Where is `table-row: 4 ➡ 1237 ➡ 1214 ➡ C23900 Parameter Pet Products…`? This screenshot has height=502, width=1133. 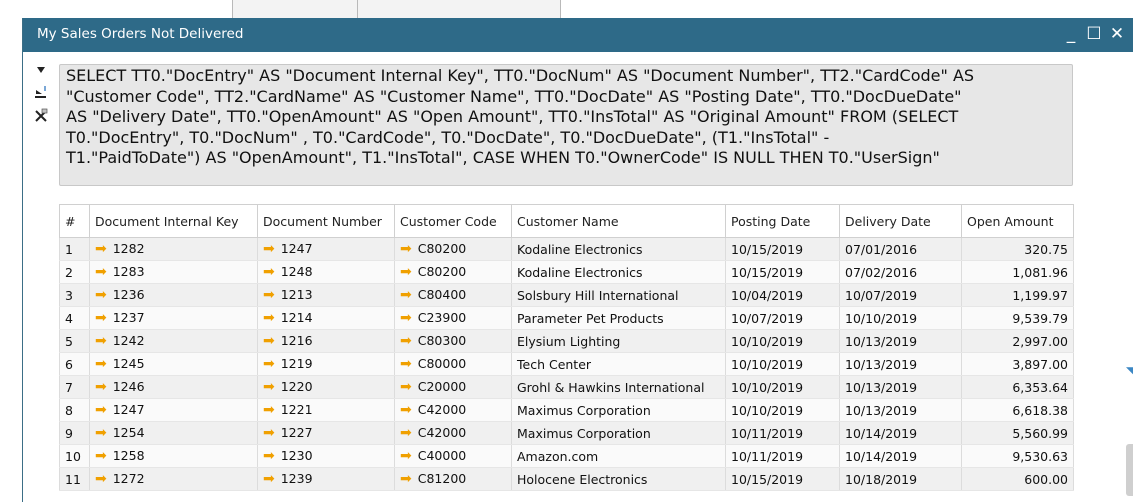 table-row: 4 ➡ 1237 ➡ 1214 ➡ C23900 Parameter Pet Products… is located at coordinates (566, 318).